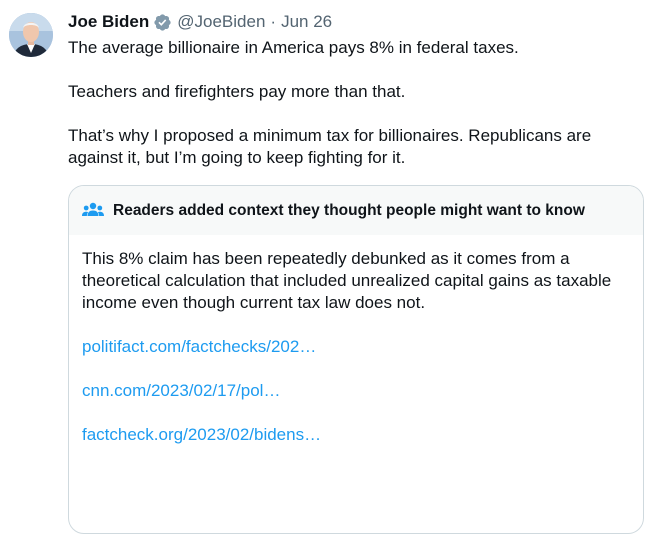 The height and width of the screenshot is (541, 656). What do you see at coordinates (162, 22) in the screenshot?
I see `verified-badge-icon` at bounding box center [162, 22].